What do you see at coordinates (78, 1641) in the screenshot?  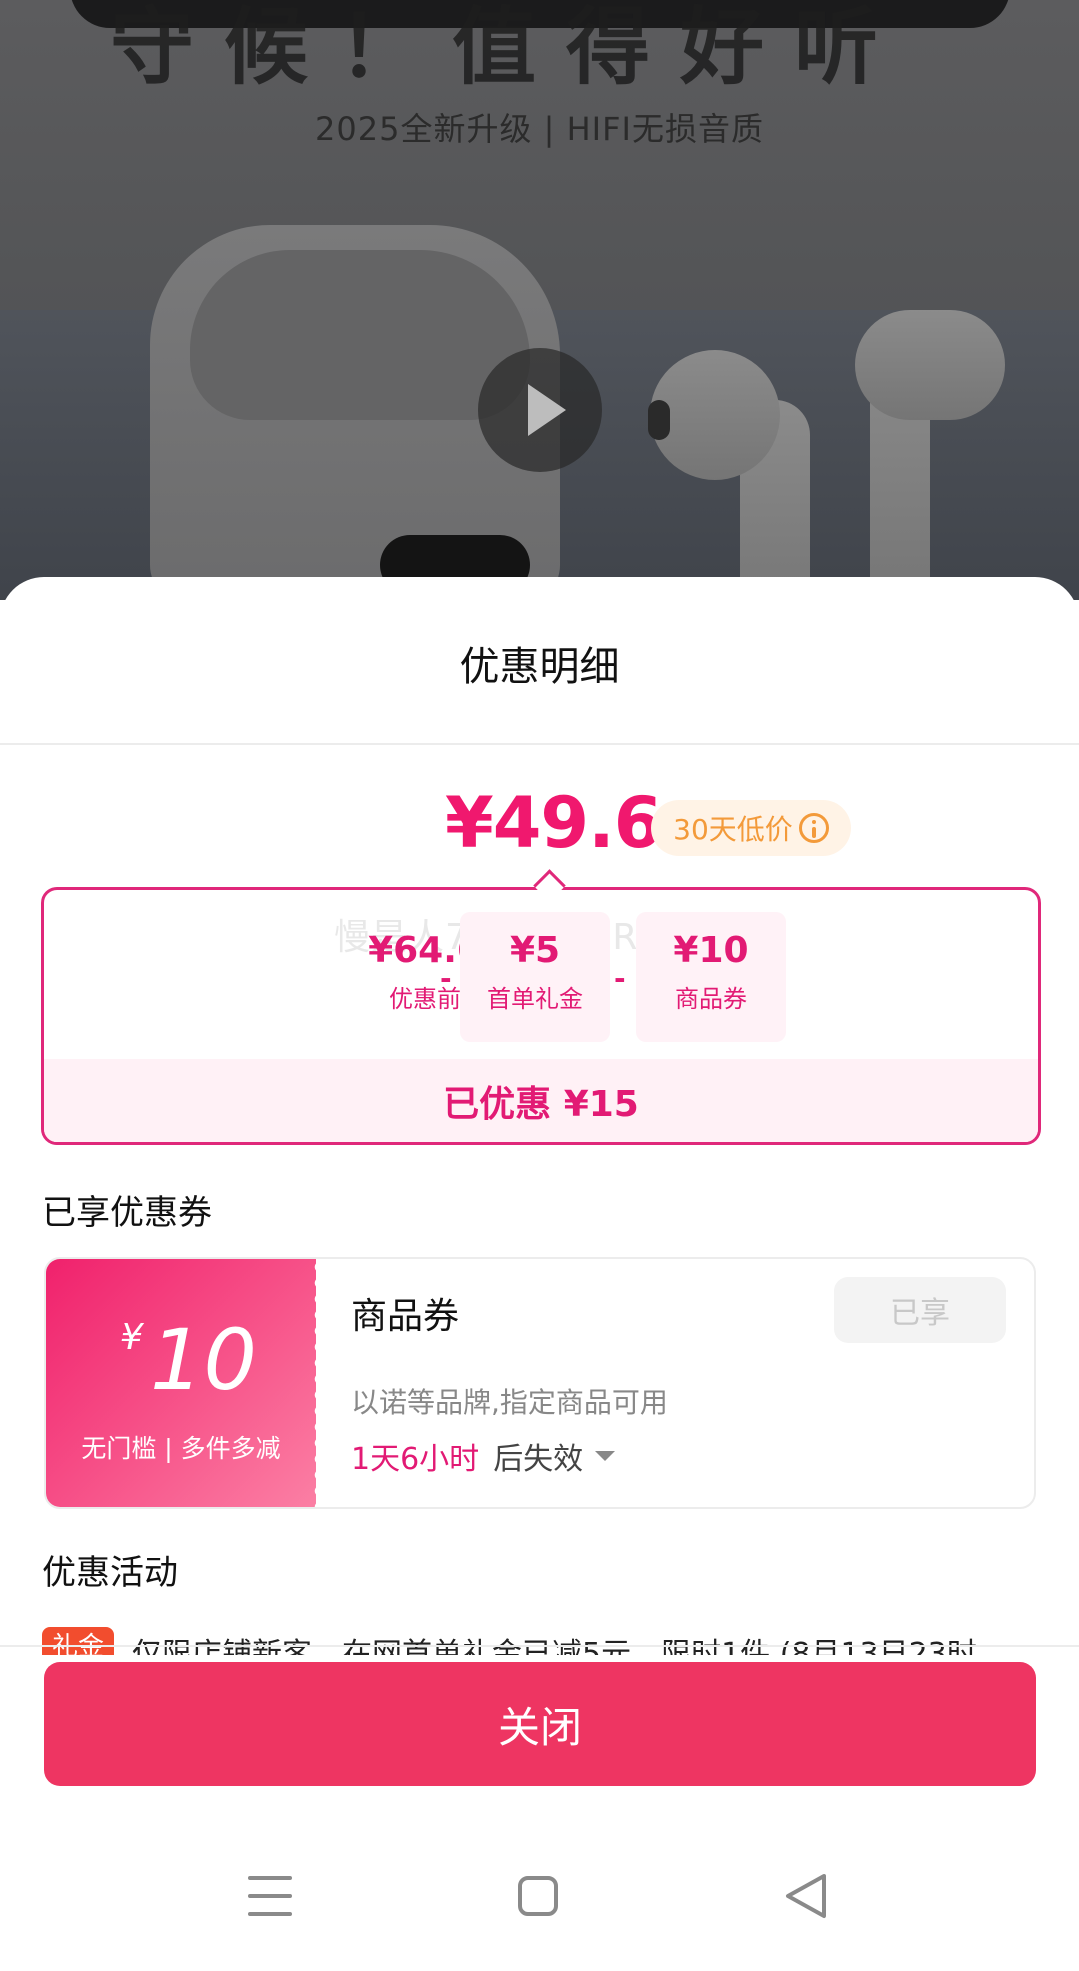 I see `activity-tag: 礼金` at bounding box center [78, 1641].